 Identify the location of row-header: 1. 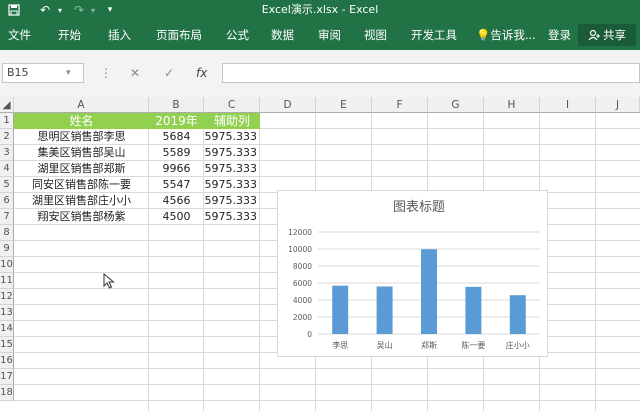
(7, 121).